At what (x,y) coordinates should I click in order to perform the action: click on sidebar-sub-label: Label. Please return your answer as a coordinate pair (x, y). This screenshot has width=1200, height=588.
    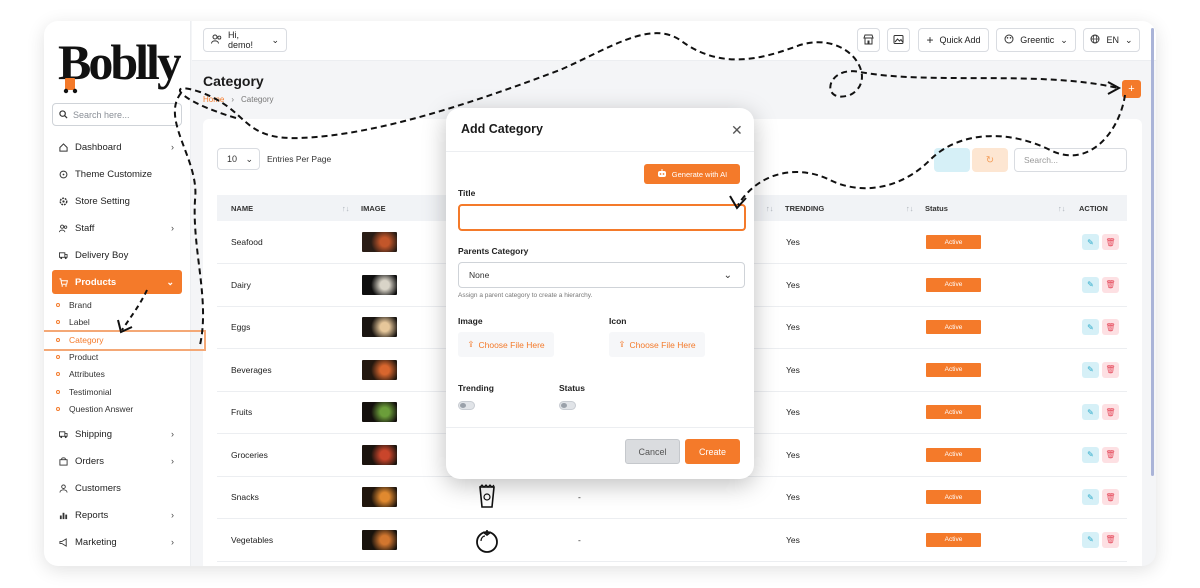
    Looking at the image, I should click on (73, 322).